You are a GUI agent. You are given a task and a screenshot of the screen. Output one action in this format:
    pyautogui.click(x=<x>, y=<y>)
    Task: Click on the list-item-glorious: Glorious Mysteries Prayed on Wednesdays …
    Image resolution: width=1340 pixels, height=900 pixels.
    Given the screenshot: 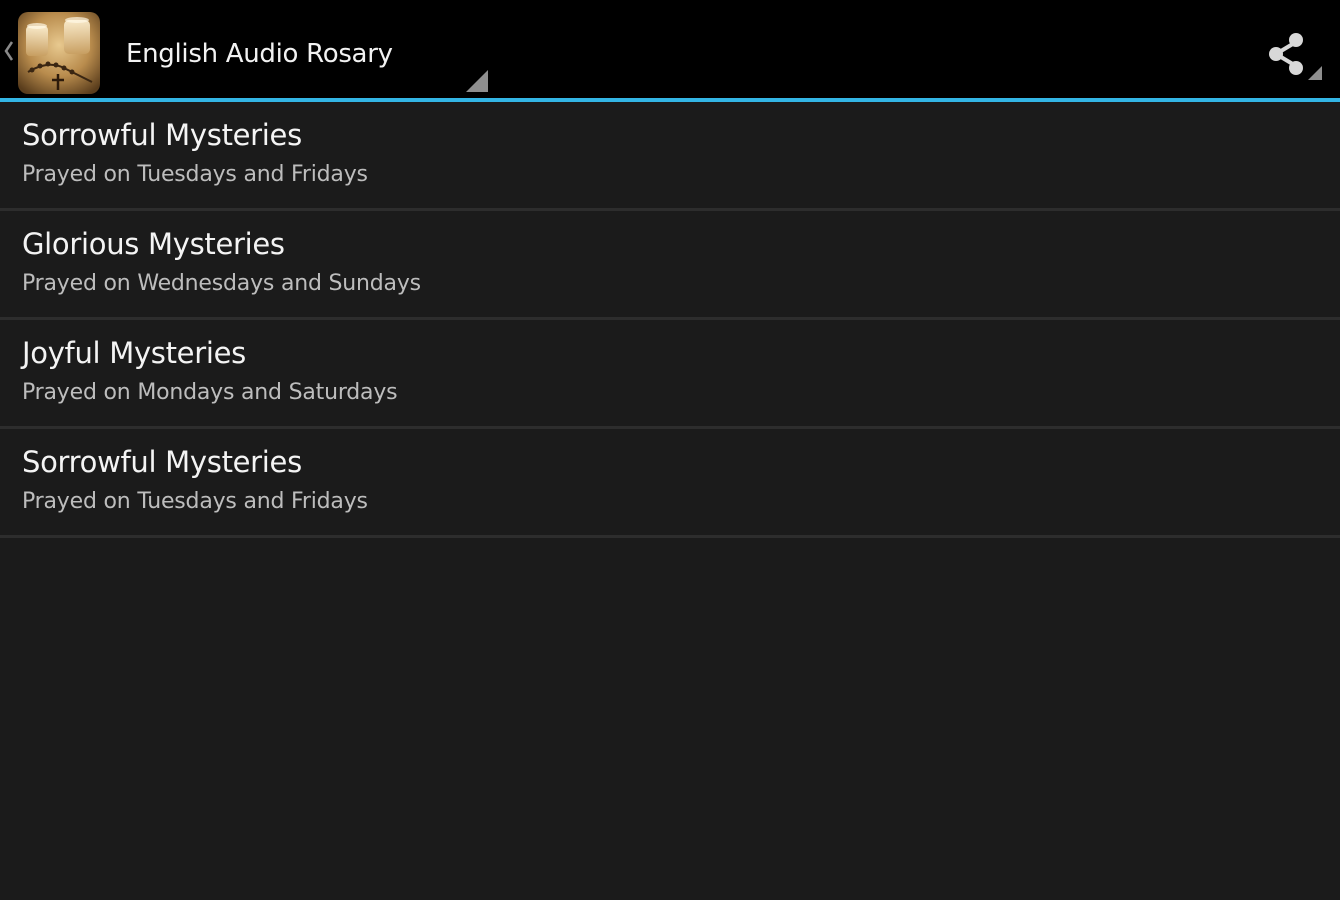 What is the action you would take?
    pyautogui.click(x=670, y=265)
    